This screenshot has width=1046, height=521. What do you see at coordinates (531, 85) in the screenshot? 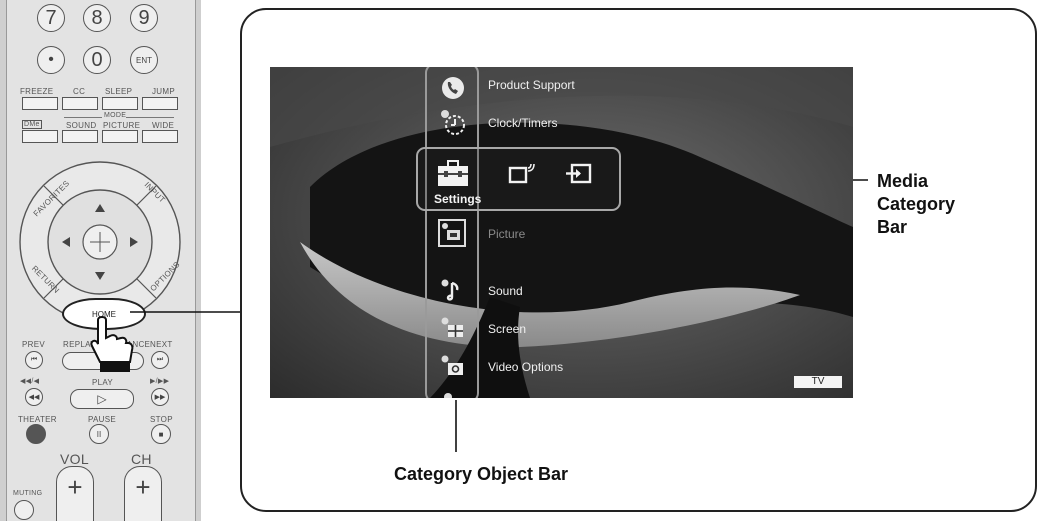
I see `menu-item-product-support: Product Support` at bounding box center [531, 85].